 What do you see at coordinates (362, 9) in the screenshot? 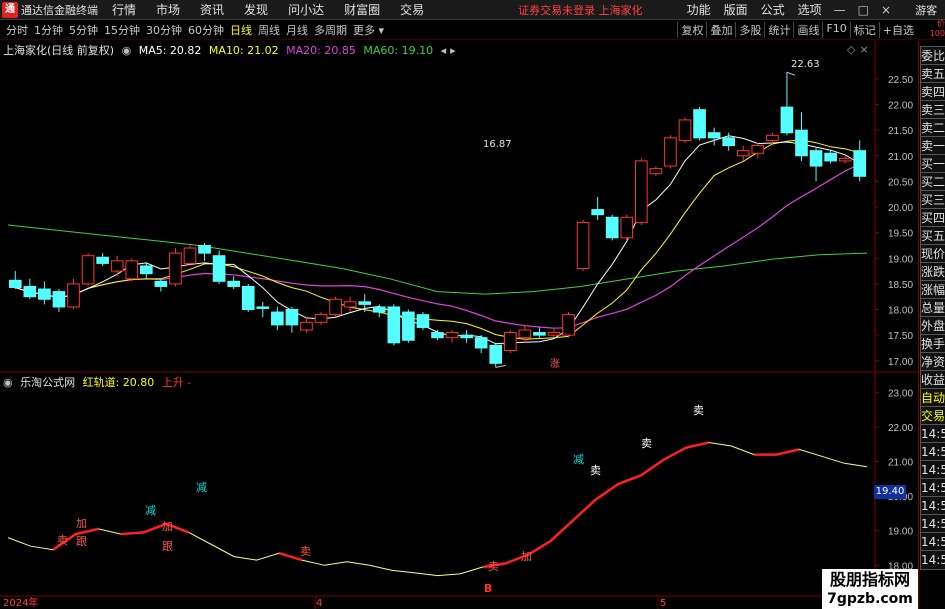
I see `menu-wealth: 财富圈` at bounding box center [362, 9].